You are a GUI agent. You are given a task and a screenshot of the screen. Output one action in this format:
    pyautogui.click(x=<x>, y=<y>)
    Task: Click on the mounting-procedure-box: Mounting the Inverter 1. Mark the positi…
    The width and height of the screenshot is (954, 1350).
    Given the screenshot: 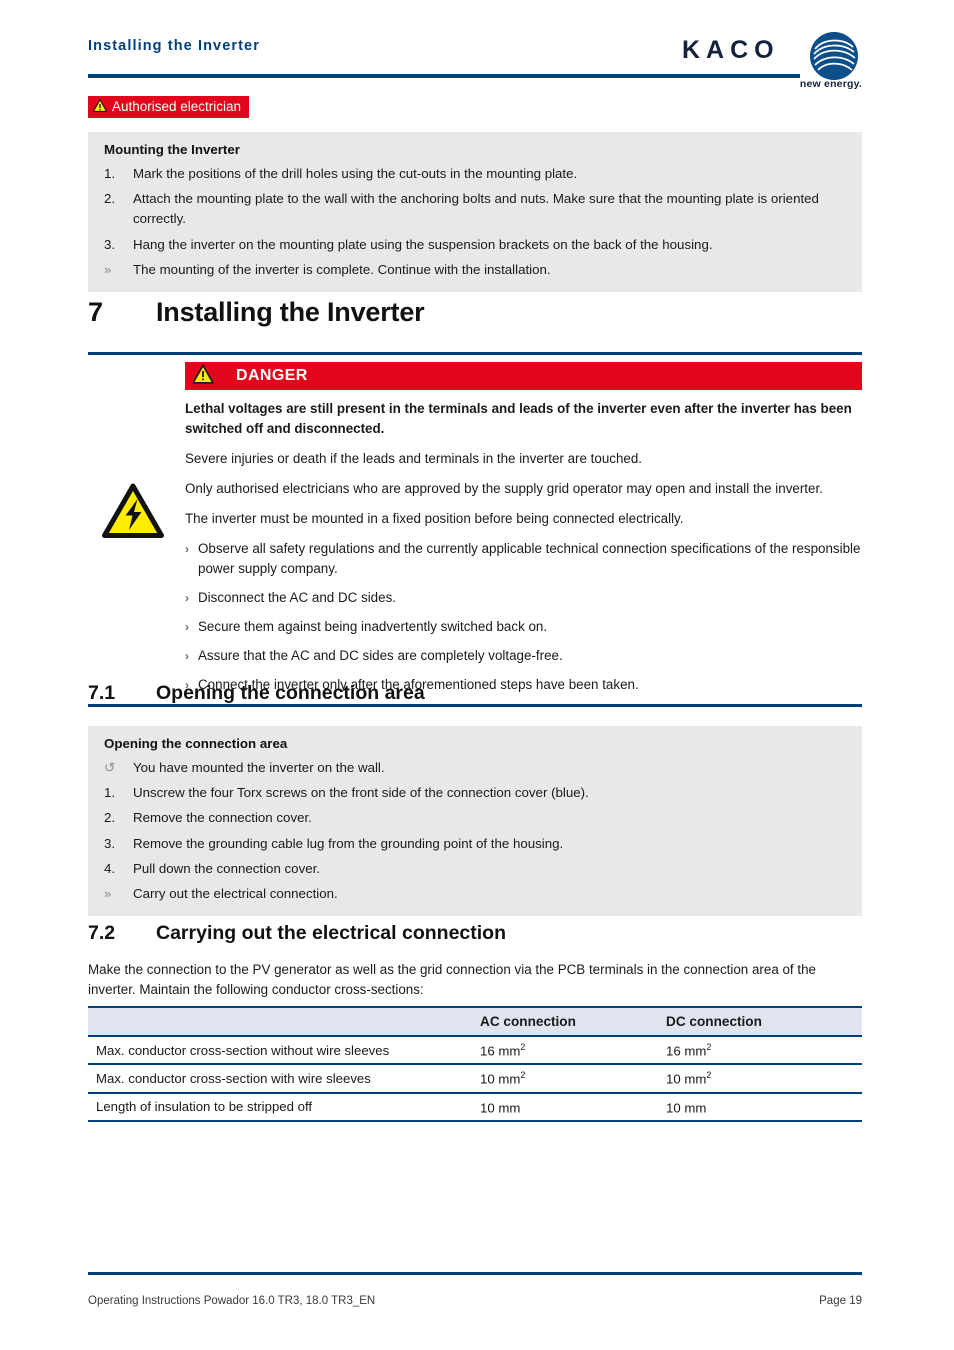 What is the action you would take?
    pyautogui.click(x=475, y=212)
    